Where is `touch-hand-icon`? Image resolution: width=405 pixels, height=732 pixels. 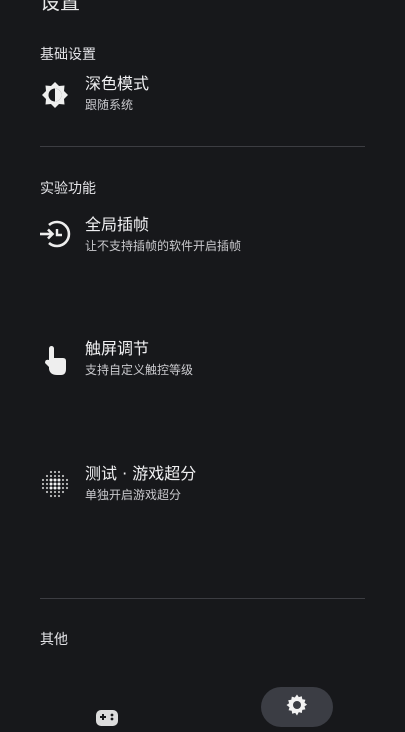 touch-hand-icon is located at coordinates (55, 360).